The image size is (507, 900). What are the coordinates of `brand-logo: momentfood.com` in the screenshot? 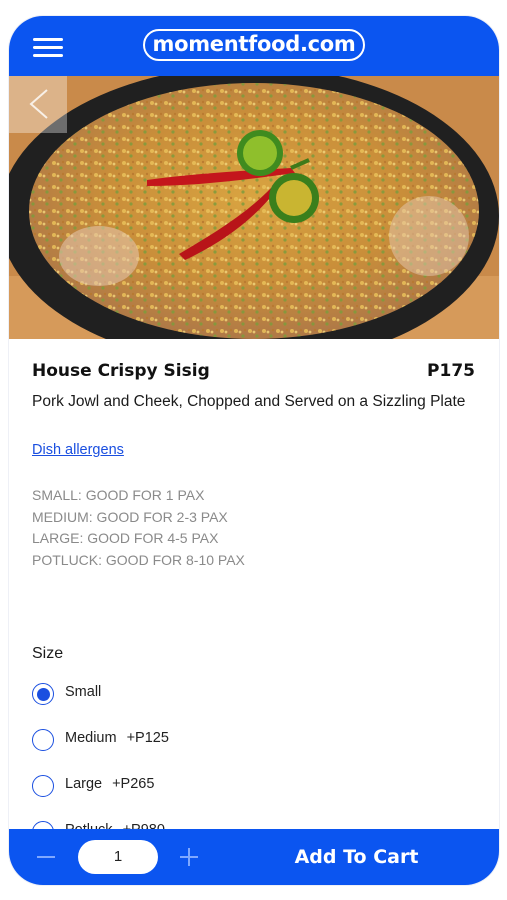 It's located at (254, 45).